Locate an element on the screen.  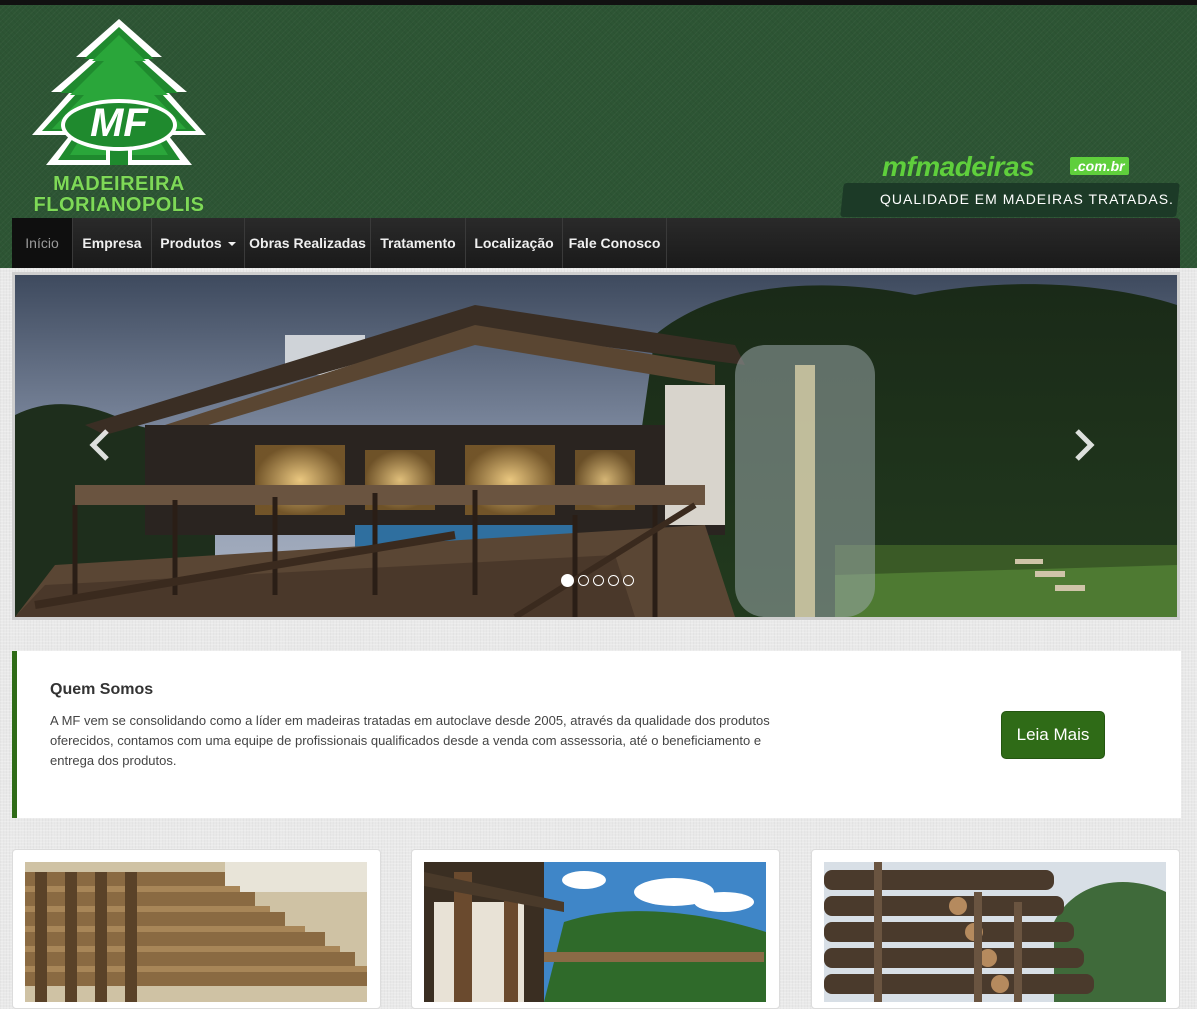
carousel-indicators is located at coordinates (599, 580).